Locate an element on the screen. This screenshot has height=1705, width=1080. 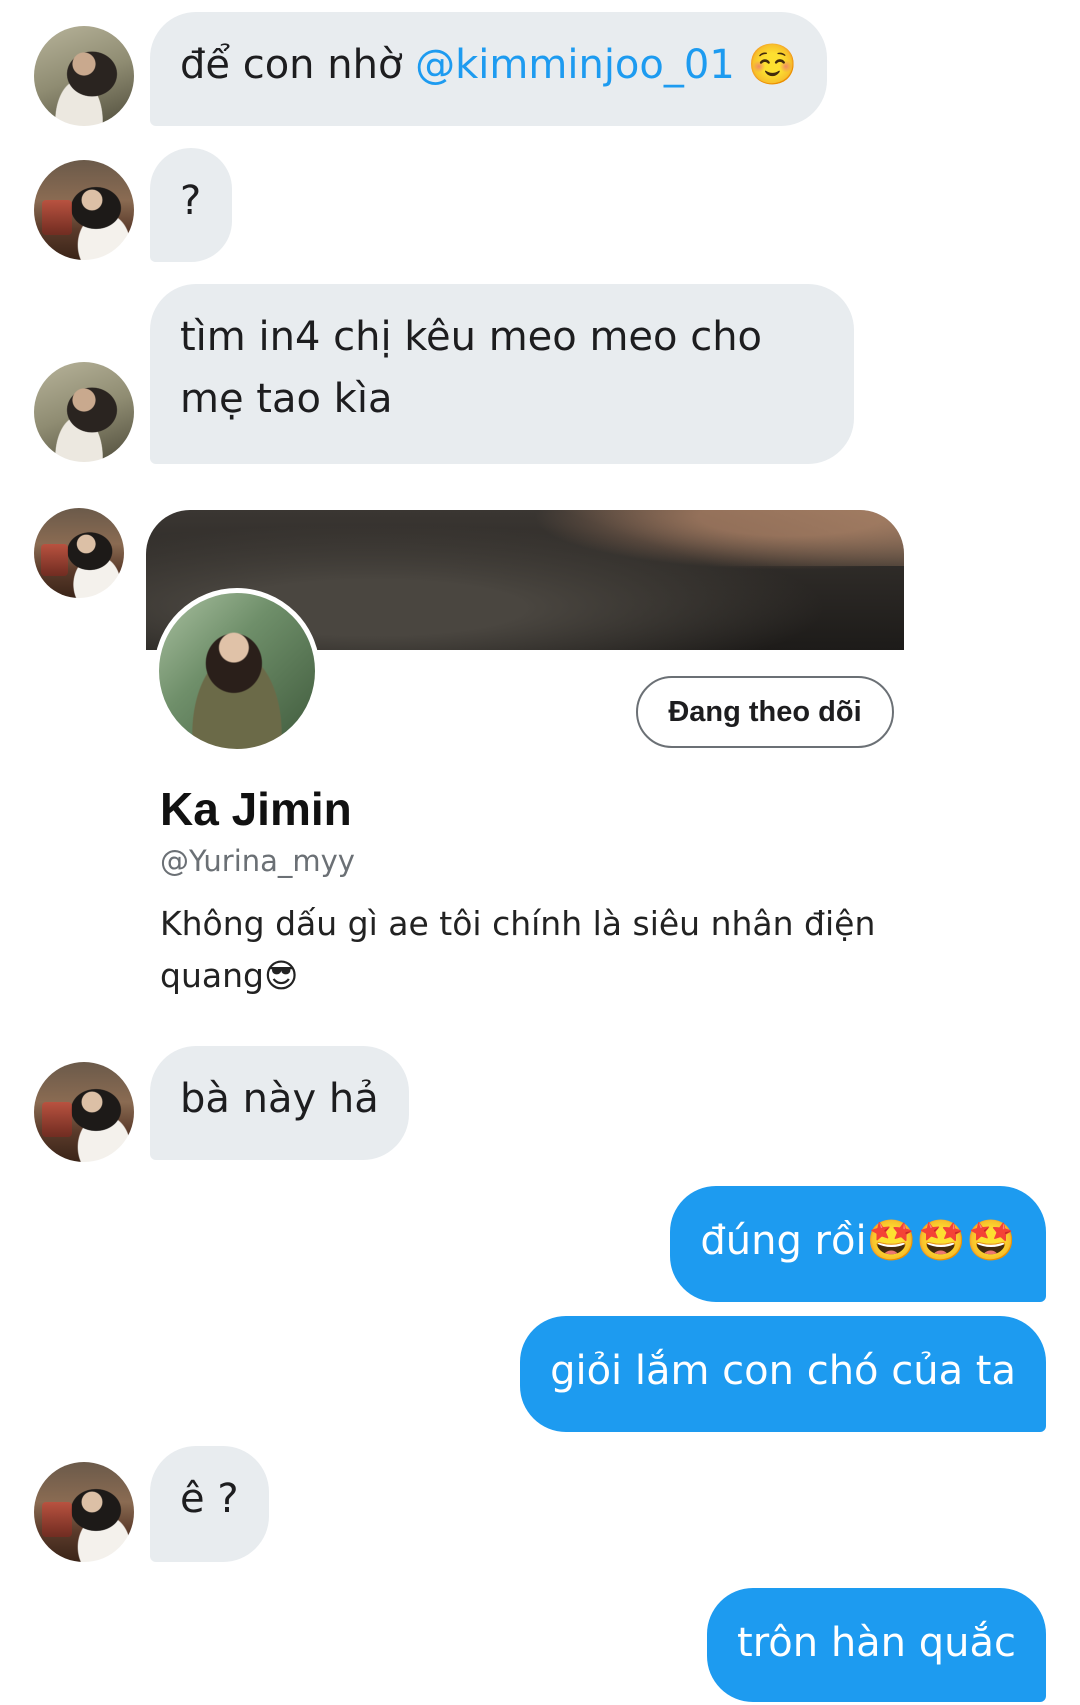
message-bubble: ? is located at coordinates (191, 205).